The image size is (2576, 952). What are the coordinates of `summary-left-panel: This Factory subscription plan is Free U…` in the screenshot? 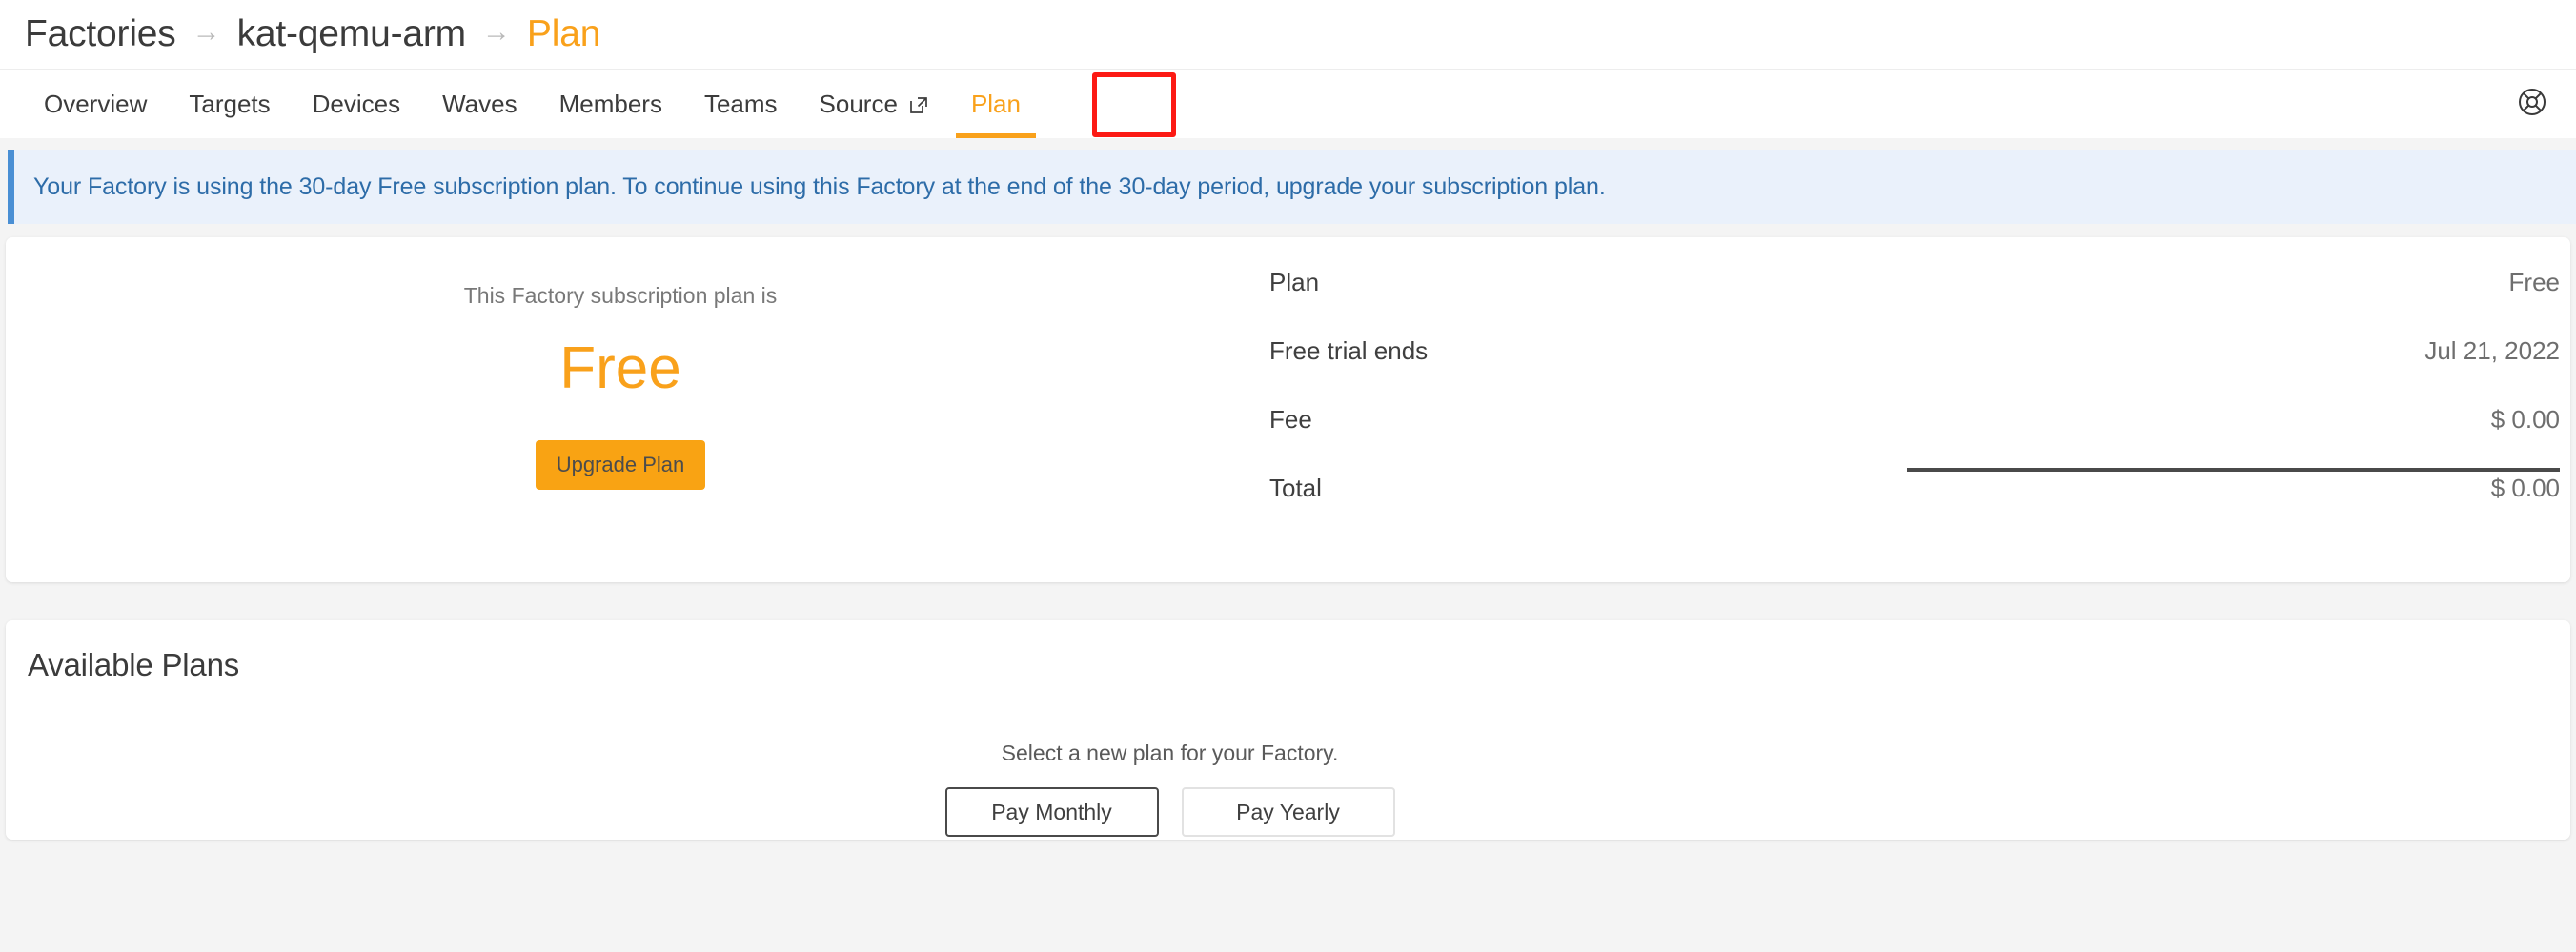 It's located at (621, 363).